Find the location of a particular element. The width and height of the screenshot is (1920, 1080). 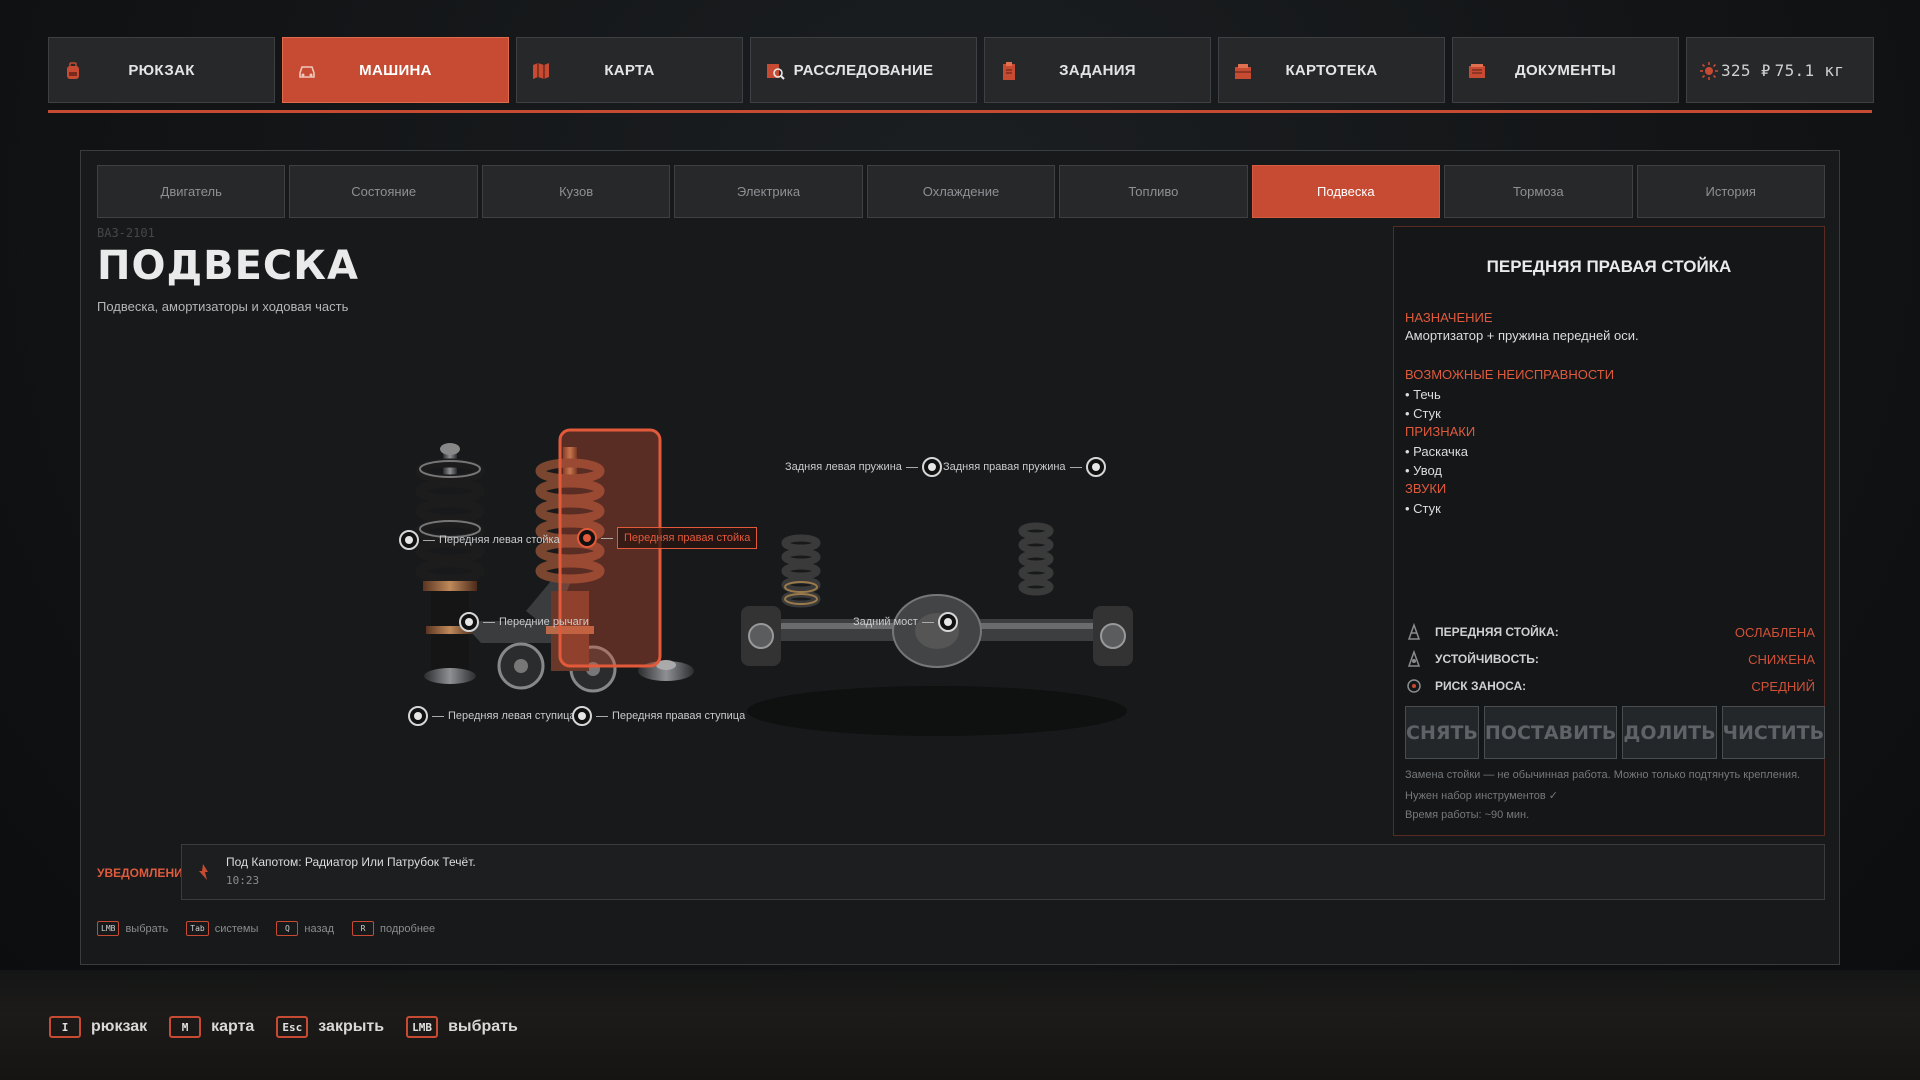

fault-item: • Течь is located at coordinates (1423, 394).